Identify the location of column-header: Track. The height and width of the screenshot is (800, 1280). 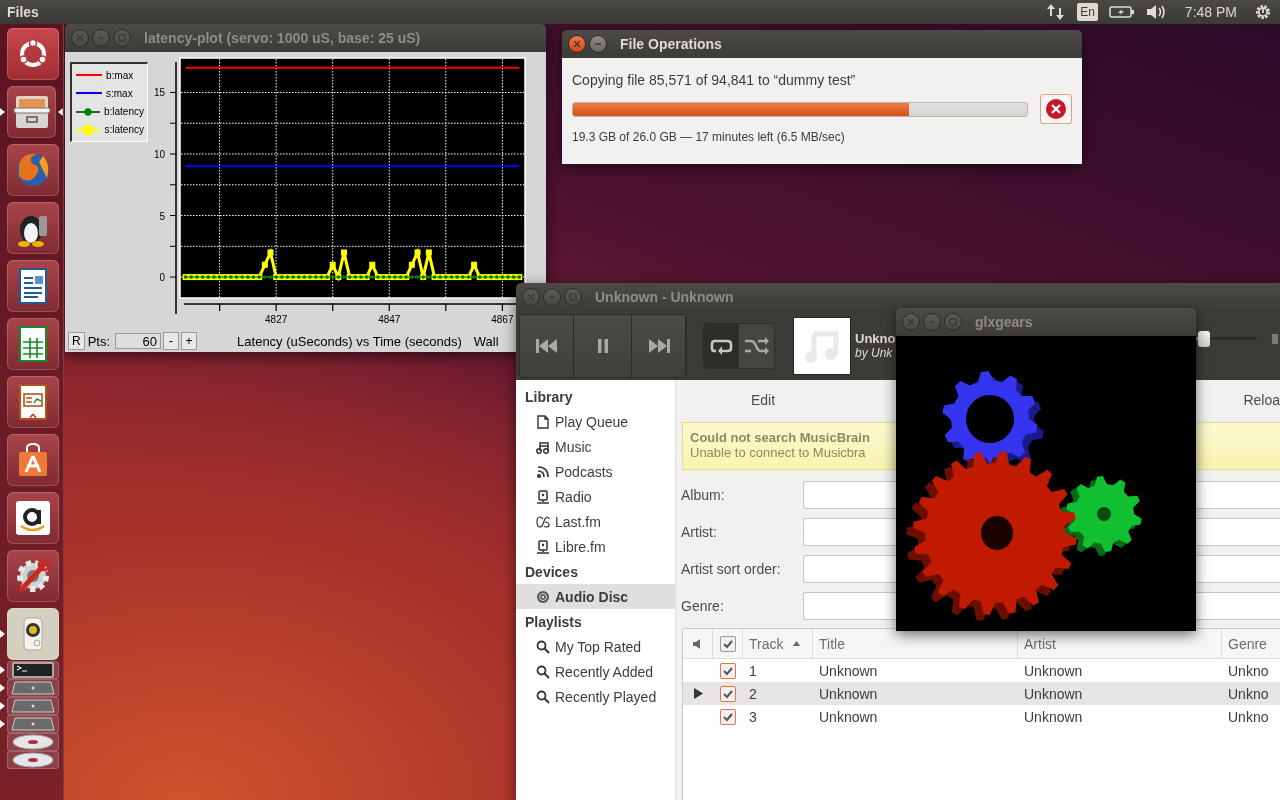
(778, 643).